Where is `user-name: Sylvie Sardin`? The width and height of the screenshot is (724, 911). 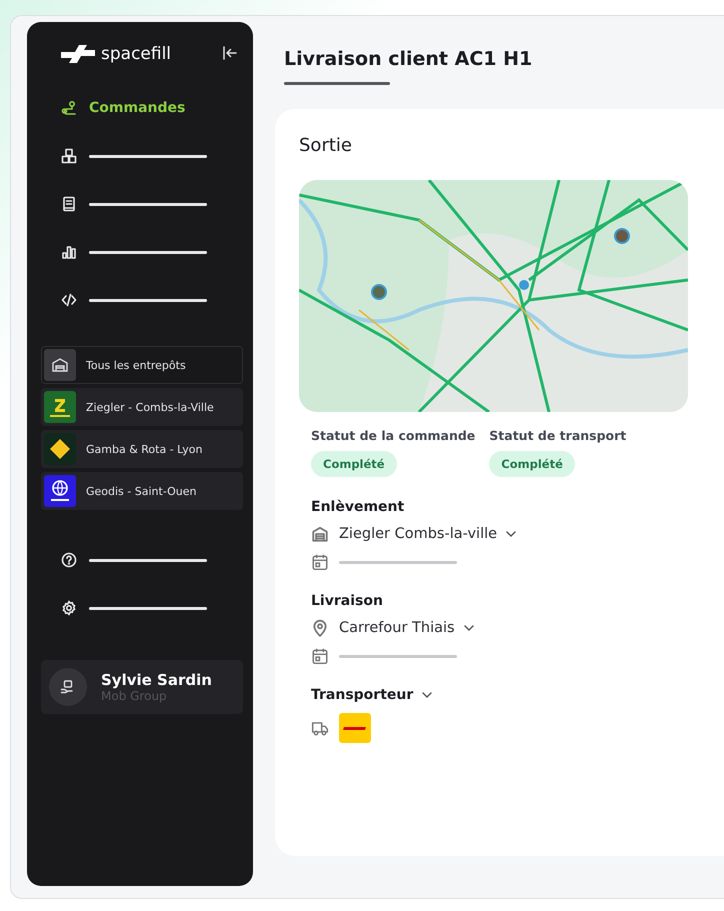 user-name: Sylvie Sardin is located at coordinates (156, 680).